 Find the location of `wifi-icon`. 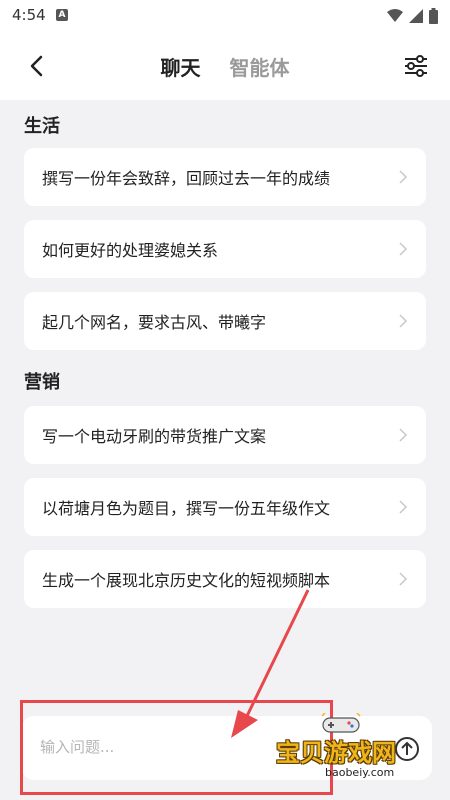

wifi-icon is located at coordinates (395, 15).